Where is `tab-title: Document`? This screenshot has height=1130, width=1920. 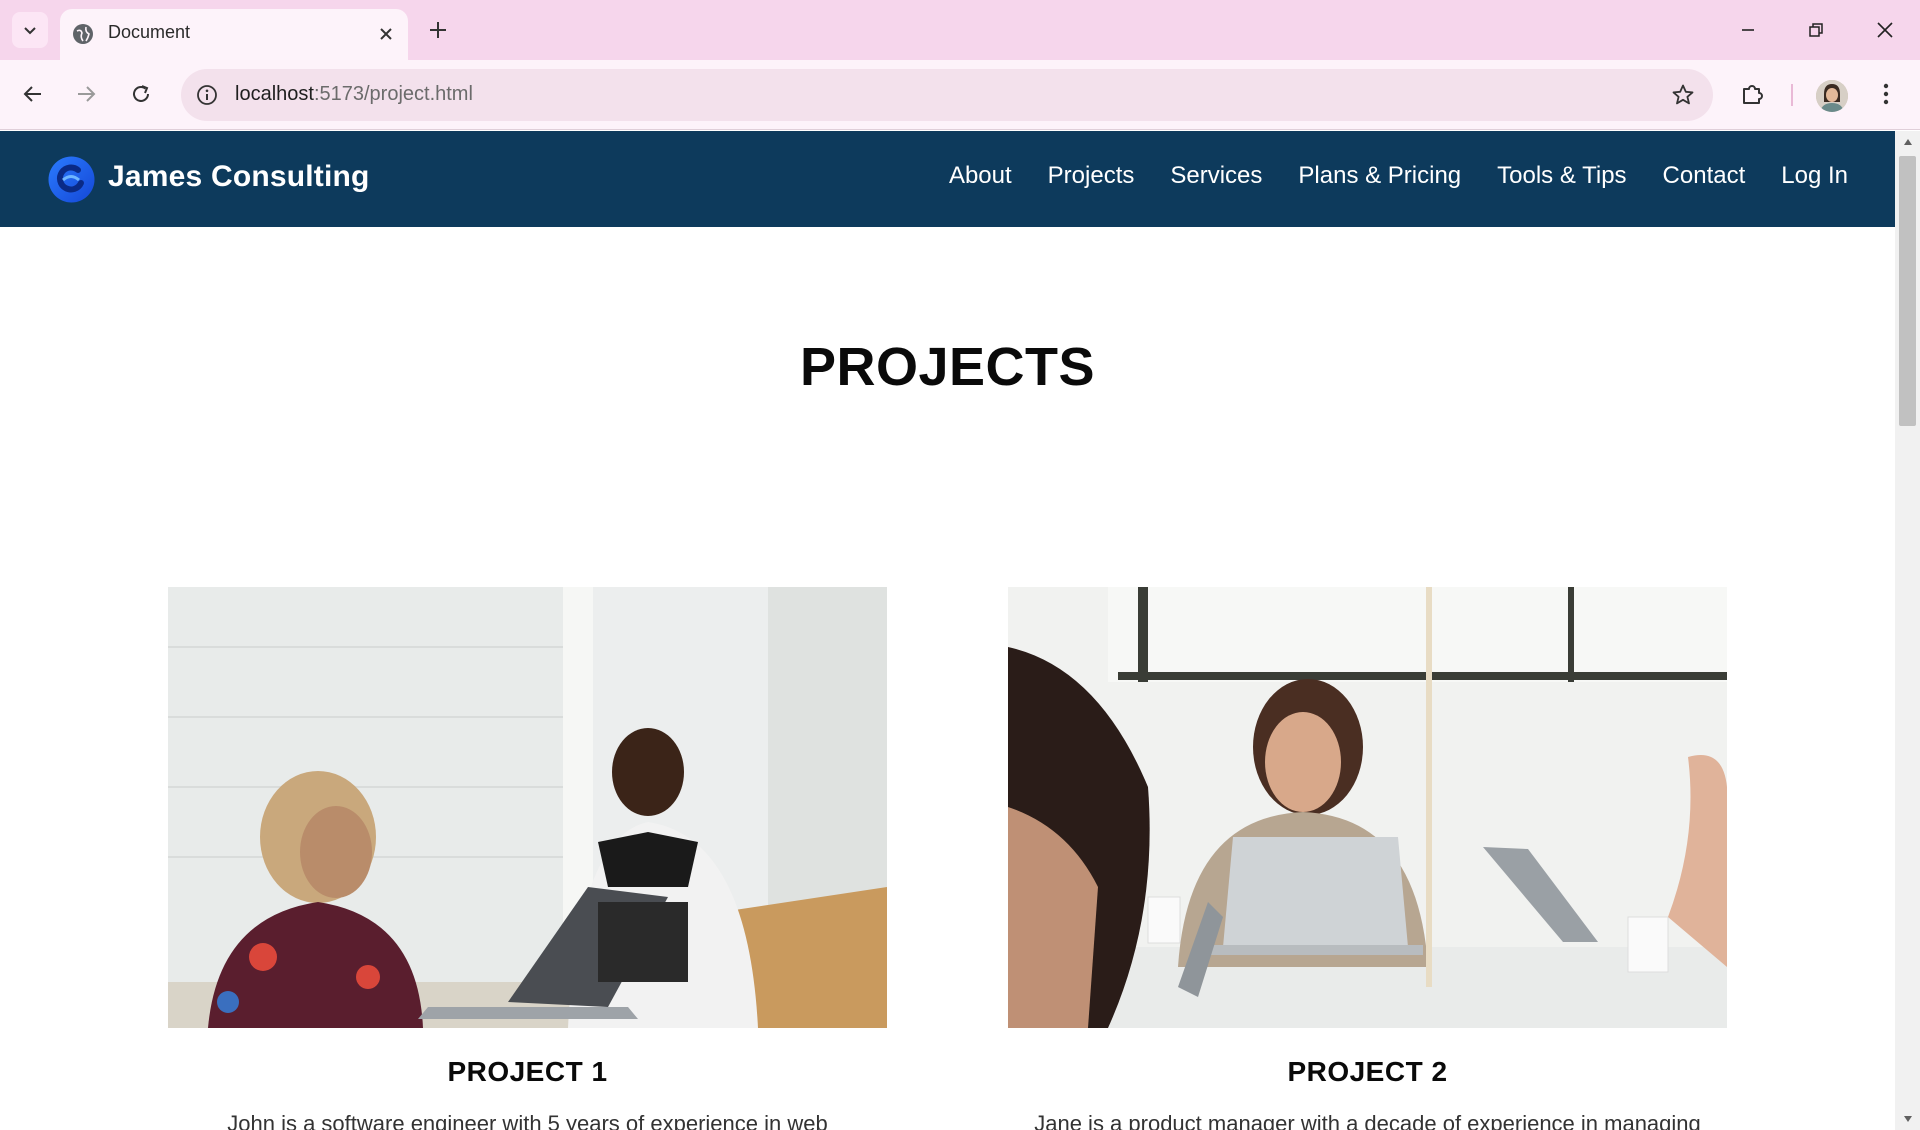
tab-title: Document is located at coordinates (149, 32).